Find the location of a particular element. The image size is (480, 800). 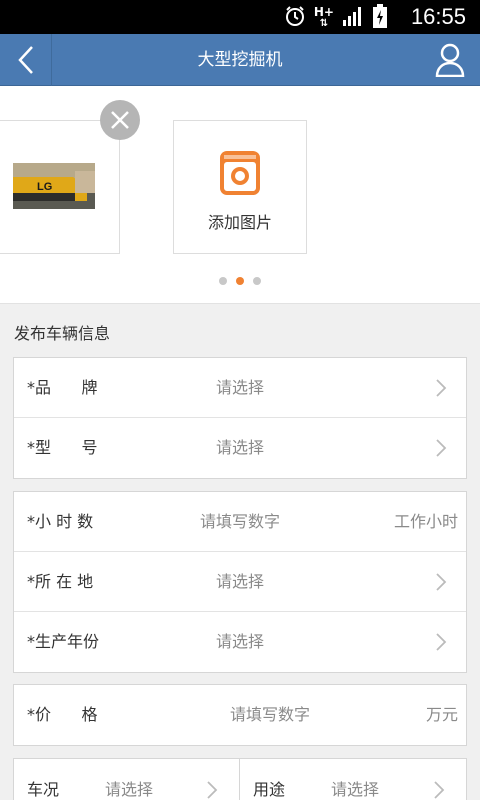

user-icon is located at coordinates (450, 60).